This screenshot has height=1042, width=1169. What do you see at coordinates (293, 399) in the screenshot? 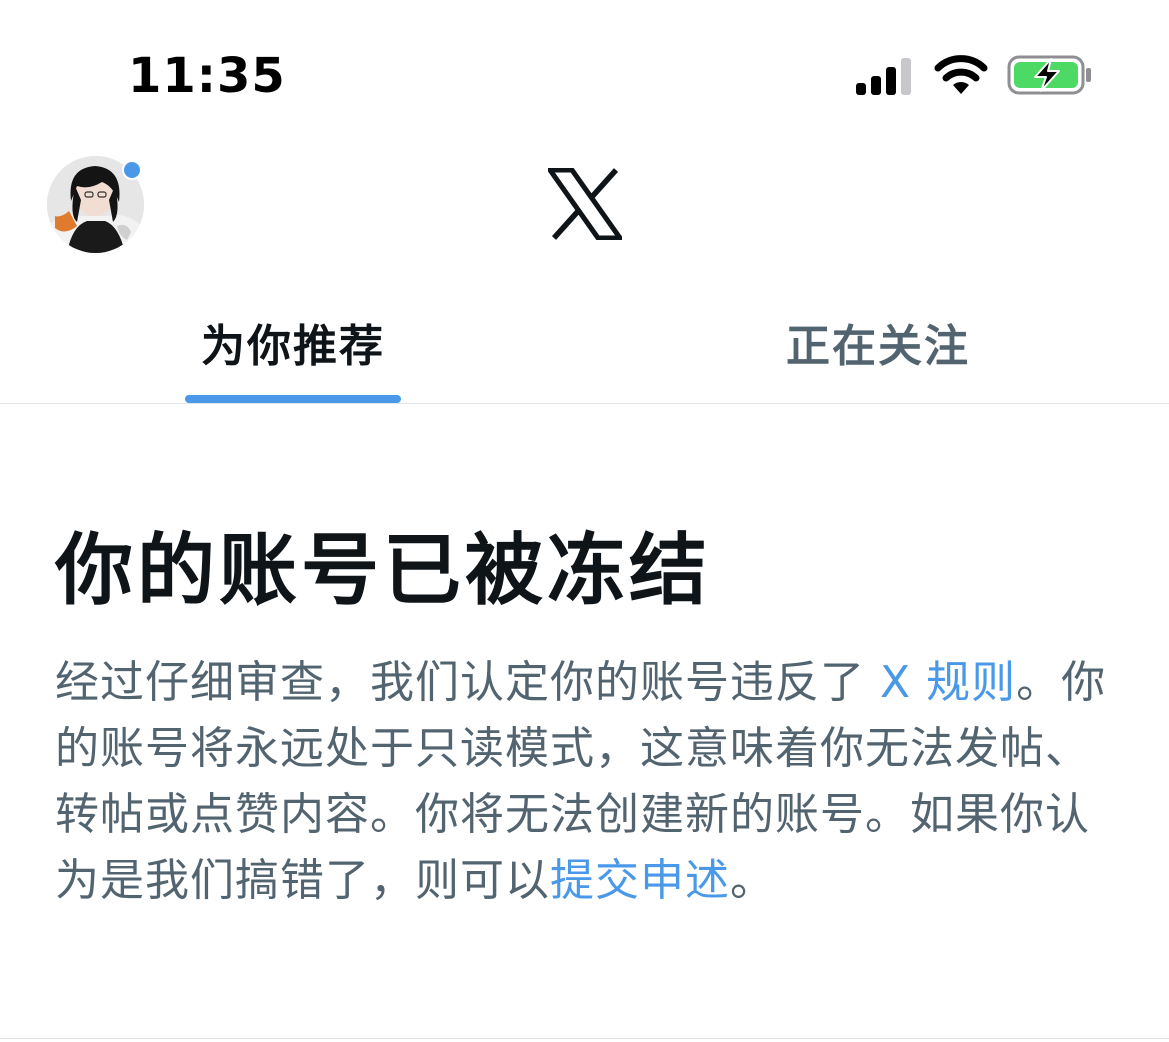
I see `active-tab-indicator` at bounding box center [293, 399].